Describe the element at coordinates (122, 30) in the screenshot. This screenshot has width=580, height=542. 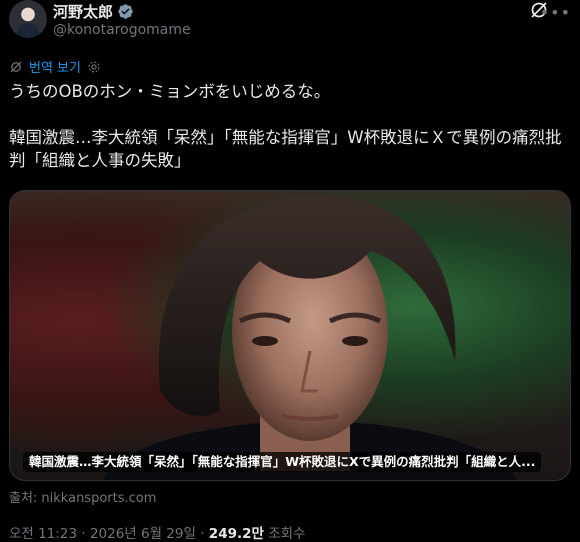
I see `author-handle: @konotarogomame` at that location.